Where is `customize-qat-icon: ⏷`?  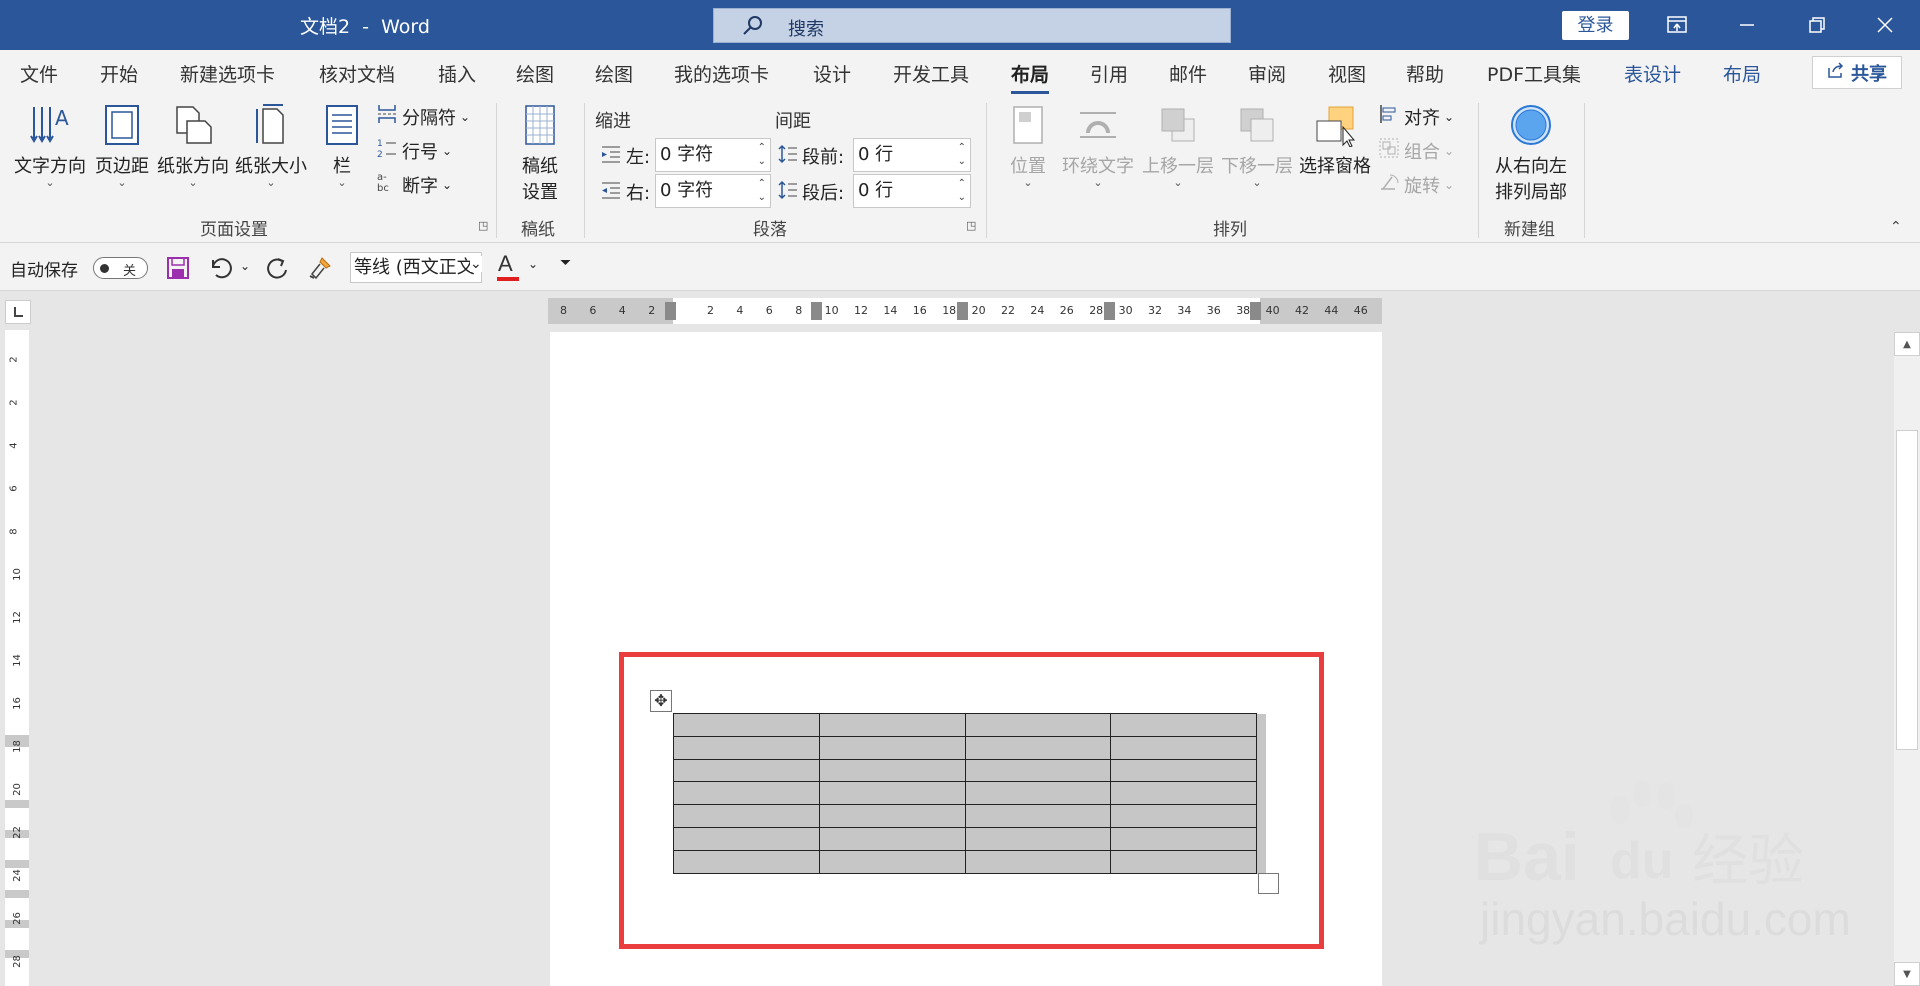
customize-qat-icon: ⏷ is located at coordinates (565, 263).